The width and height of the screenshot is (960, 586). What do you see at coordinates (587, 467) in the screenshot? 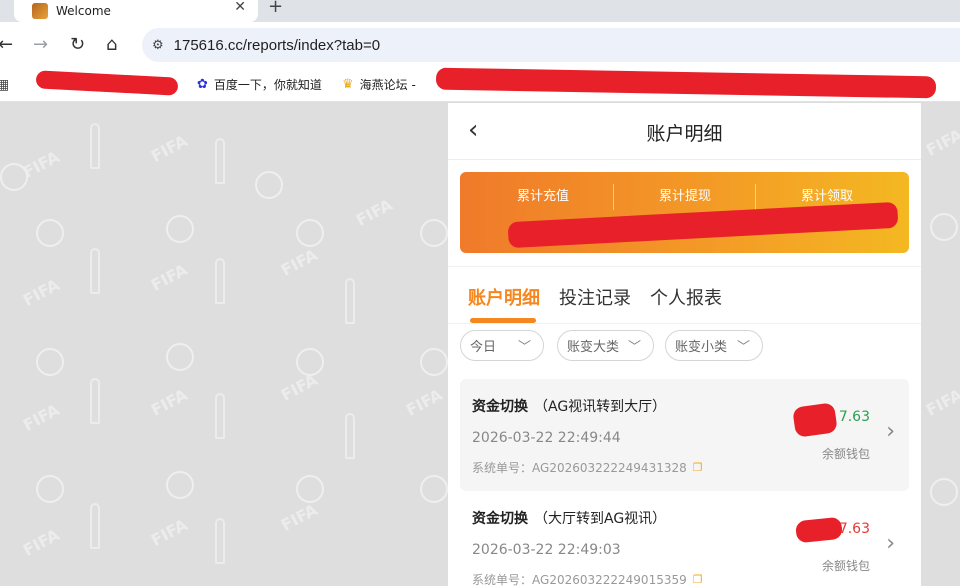
I see `record-order: 系统单号： AG202603222249431328 ❐` at bounding box center [587, 467].